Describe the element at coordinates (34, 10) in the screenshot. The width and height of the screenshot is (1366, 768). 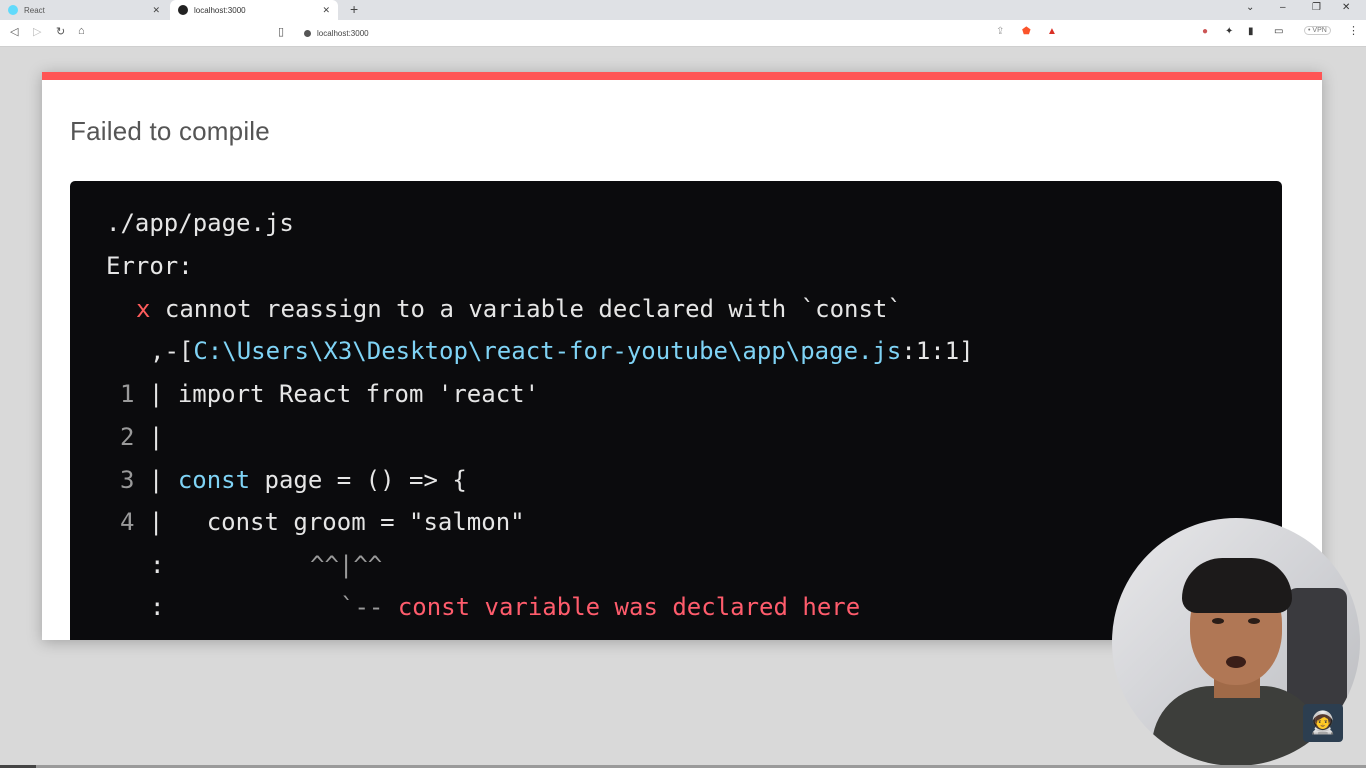
I see `tab-title: React` at that location.